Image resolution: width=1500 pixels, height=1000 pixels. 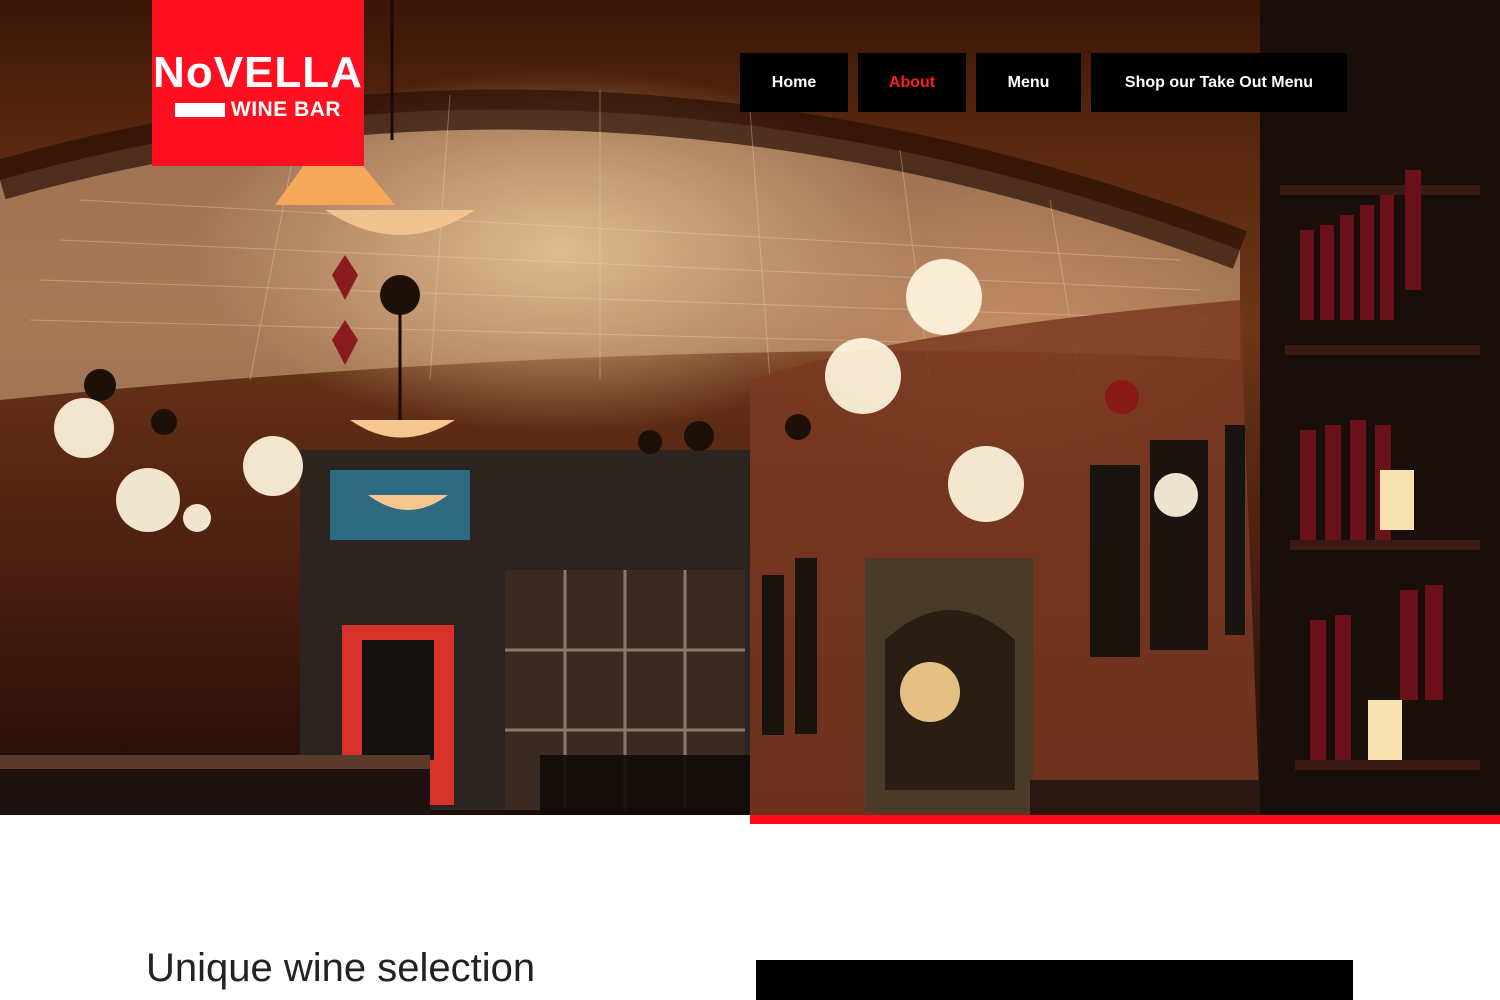 I want to click on main-navigation: Home About Menu Shop our Take Out Menu, so click(x=1043, y=82).